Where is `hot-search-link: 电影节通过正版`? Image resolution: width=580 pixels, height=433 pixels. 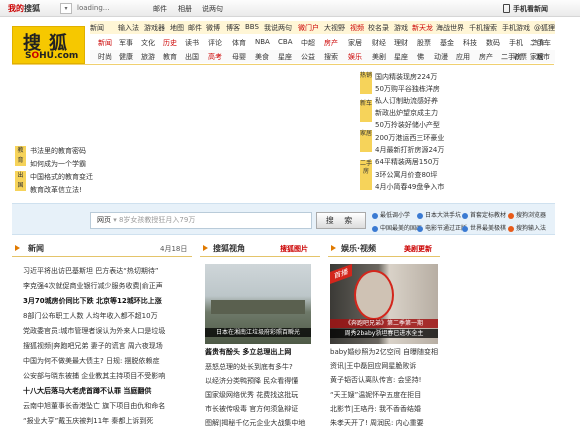
hot-search-link: 电影节通过正版 is located at coordinates (442, 227).